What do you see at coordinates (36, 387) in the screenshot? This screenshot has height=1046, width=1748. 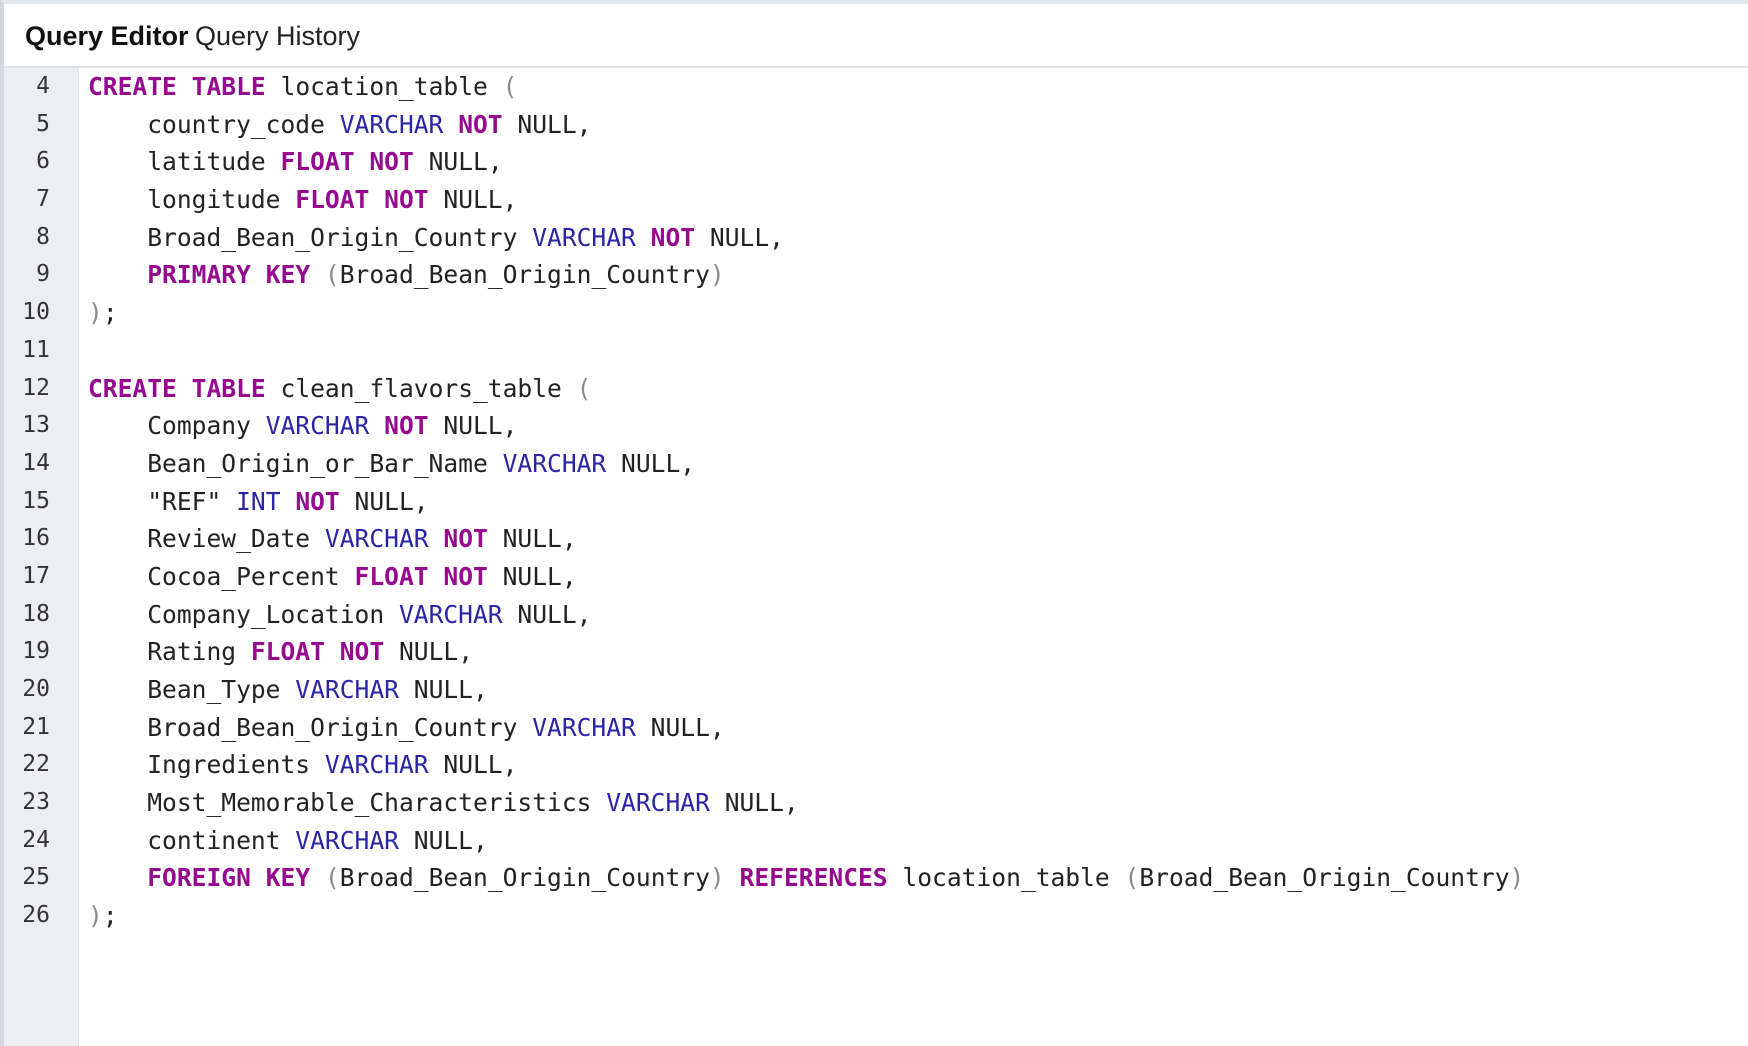 I see `line-number: 12` at bounding box center [36, 387].